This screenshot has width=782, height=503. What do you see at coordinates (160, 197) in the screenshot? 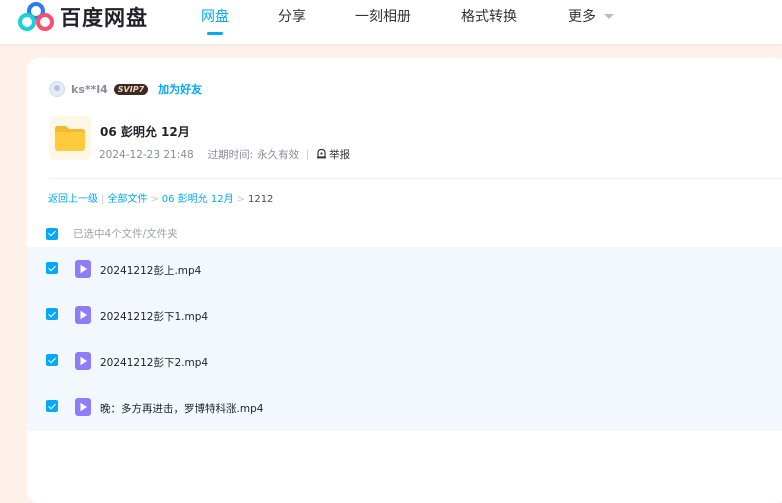
I see `breadcrumb: 返回上一级 | 全部文件 >06 彭明允 12月 >1212` at bounding box center [160, 197].